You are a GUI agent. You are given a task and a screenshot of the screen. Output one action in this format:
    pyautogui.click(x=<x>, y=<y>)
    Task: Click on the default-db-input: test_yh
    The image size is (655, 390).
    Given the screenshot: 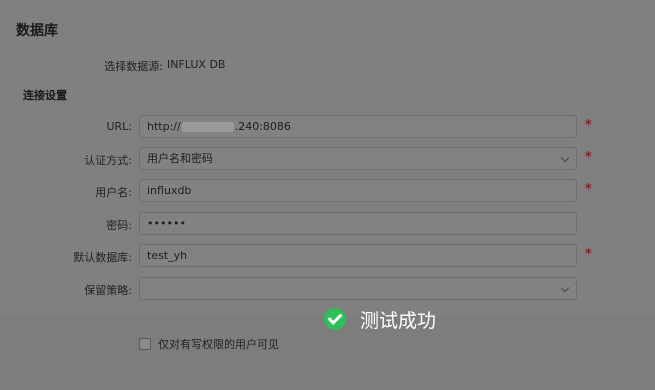 What is the action you would take?
    pyautogui.click(x=358, y=255)
    